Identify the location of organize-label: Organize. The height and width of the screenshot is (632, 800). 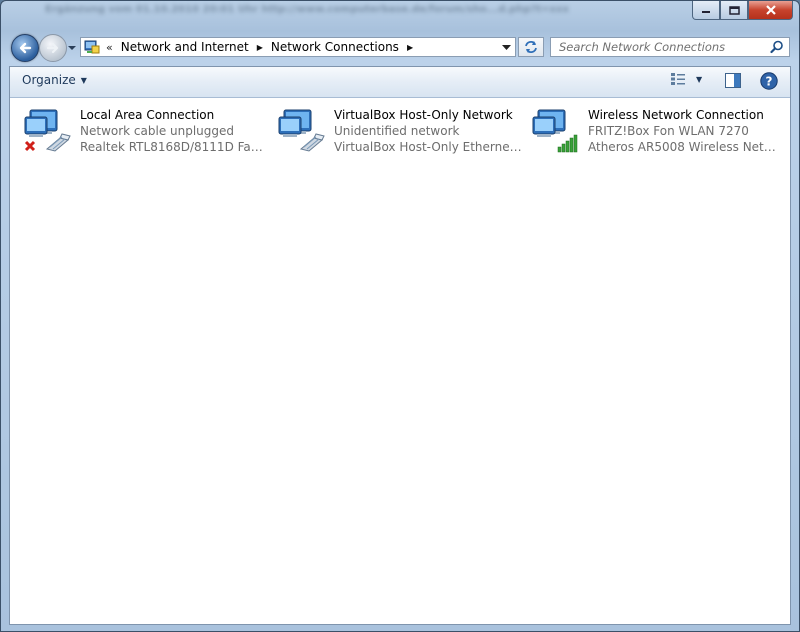
(49, 80).